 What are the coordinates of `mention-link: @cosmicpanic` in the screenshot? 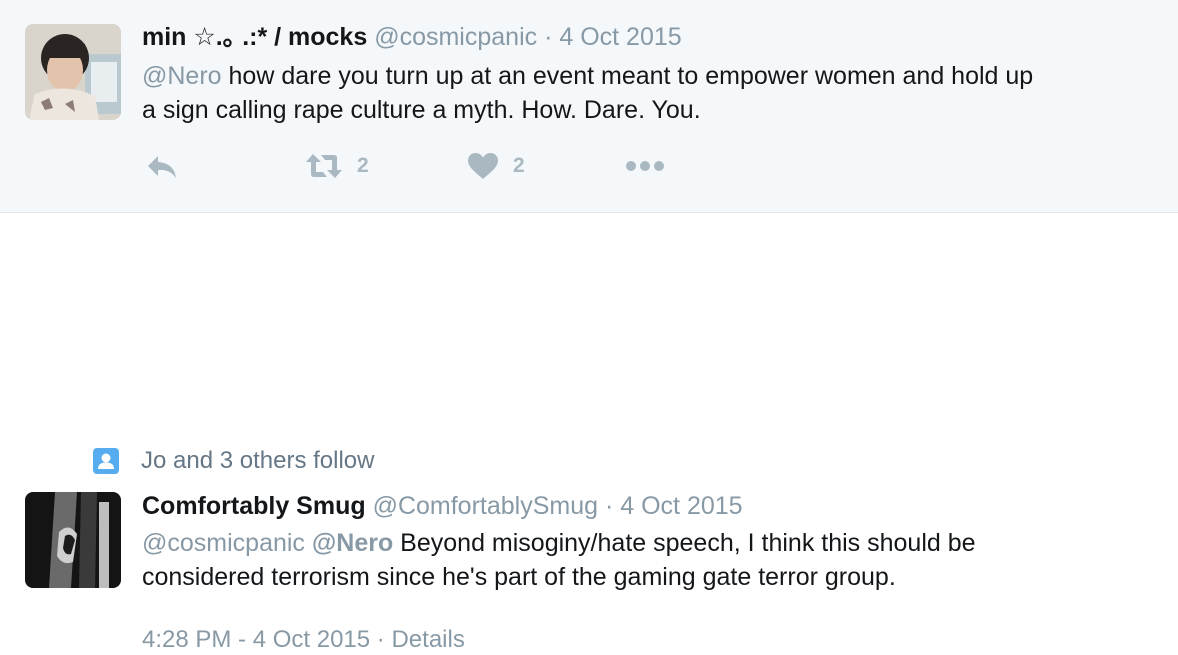 It's located at (223, 543).